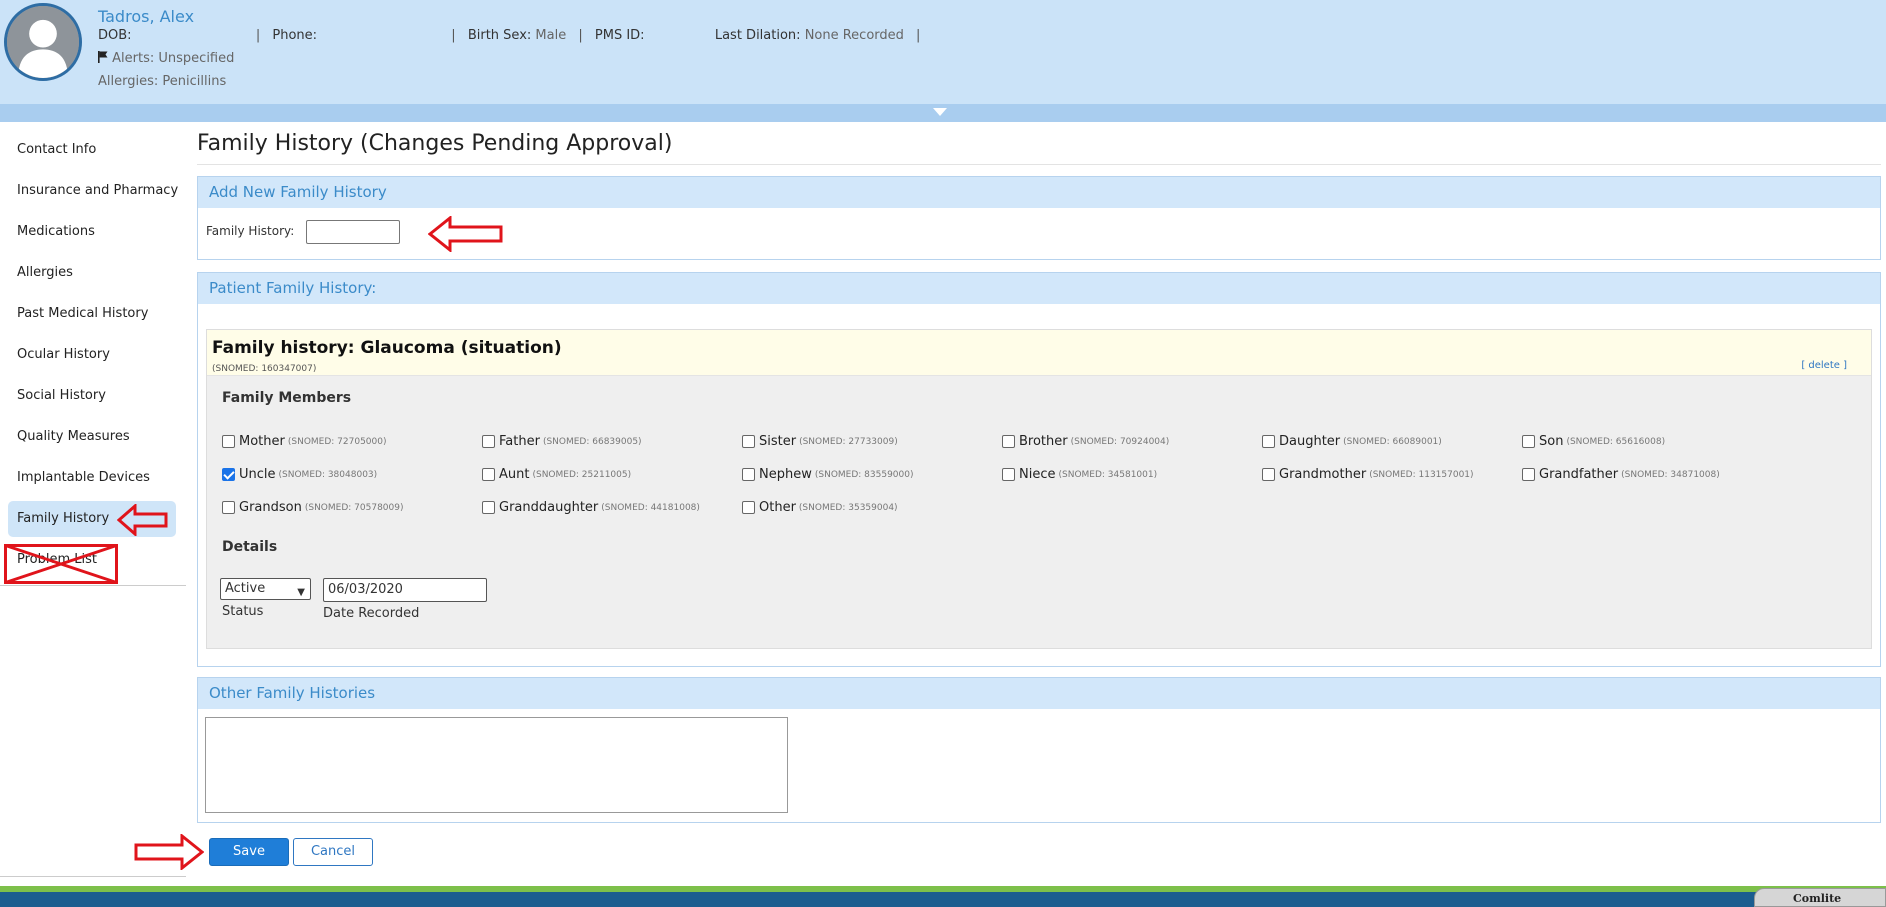 The width and height of the screenshot is (1886, 907). Describe the element at coordinates (194, 81) in the screenshot. I see `allergies-value: Penicillins` at that location.